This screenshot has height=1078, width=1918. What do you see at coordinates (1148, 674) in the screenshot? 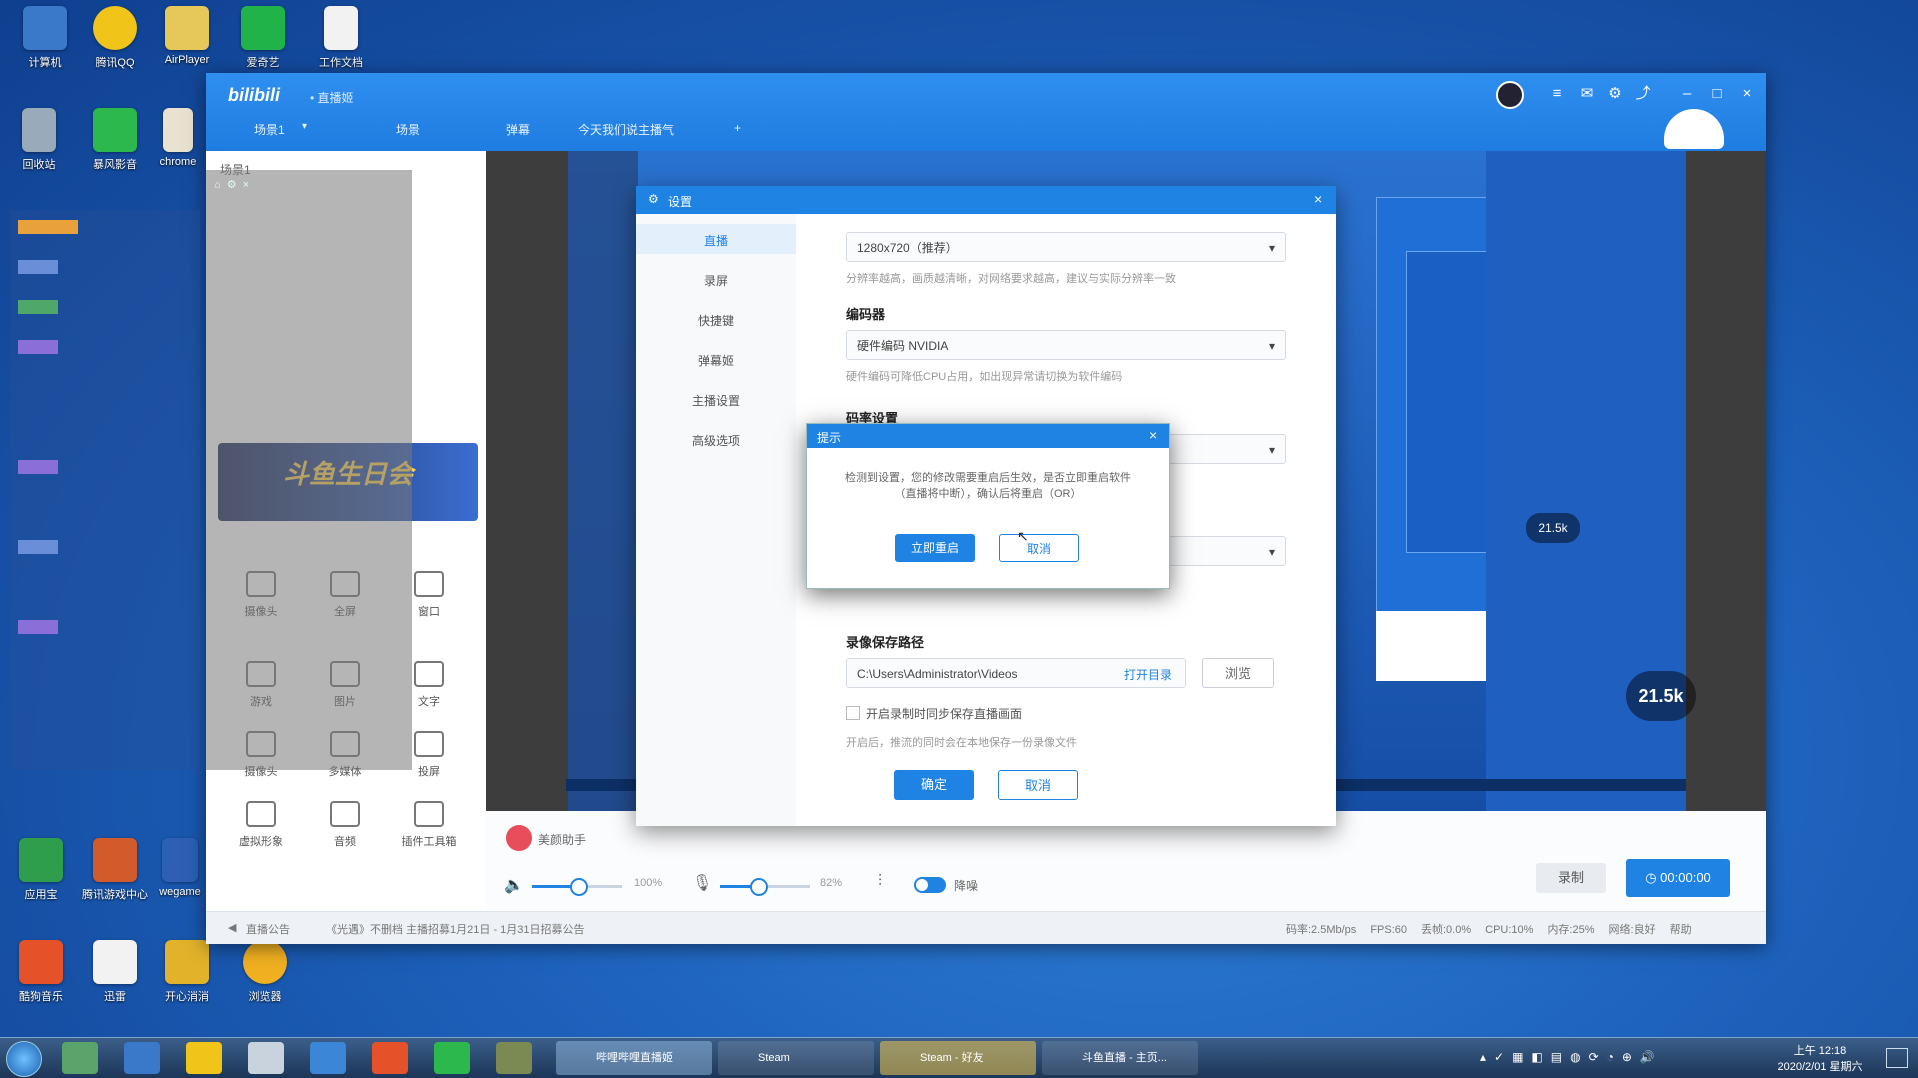
I see `open-folder-link: 打开目录` at bounding box center [1148, 674].